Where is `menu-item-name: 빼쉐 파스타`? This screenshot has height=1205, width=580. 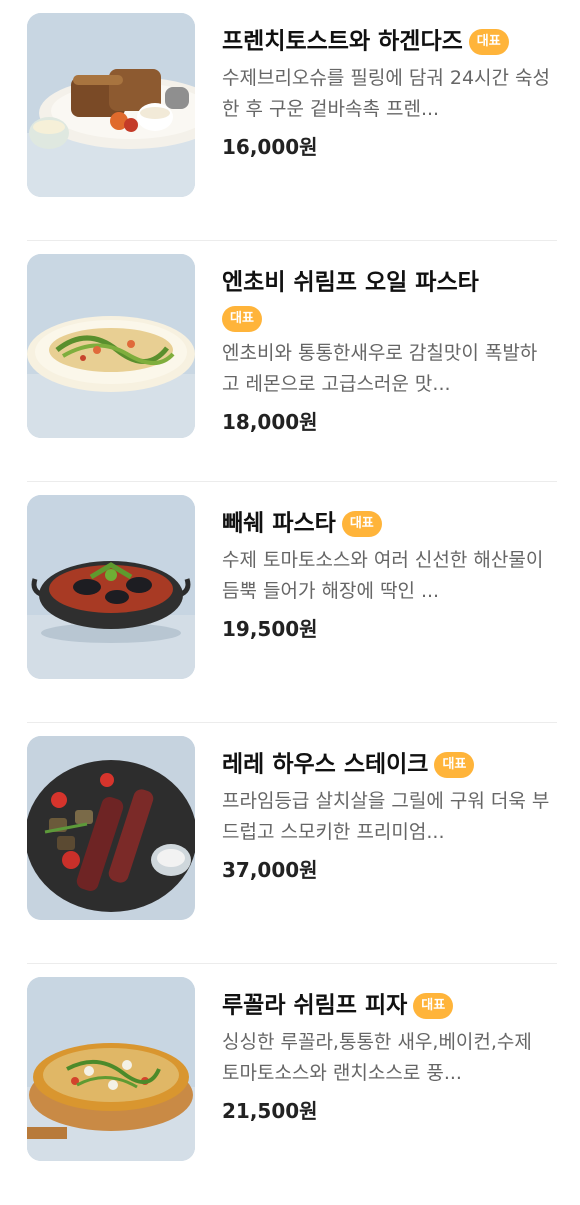
menu-item-name: 빼쉐 파스타 is located at coordinates (279, 523).